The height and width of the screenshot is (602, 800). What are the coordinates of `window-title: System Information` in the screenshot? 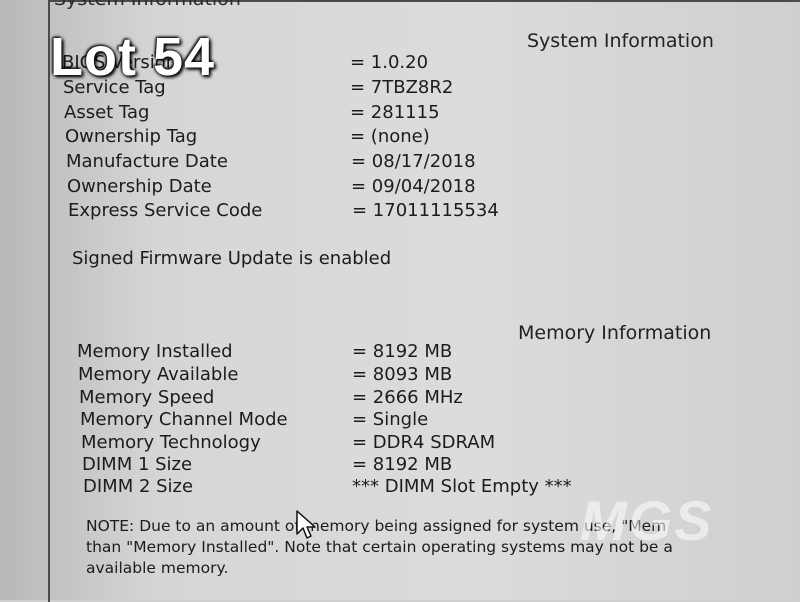 It's located at (147, 5).